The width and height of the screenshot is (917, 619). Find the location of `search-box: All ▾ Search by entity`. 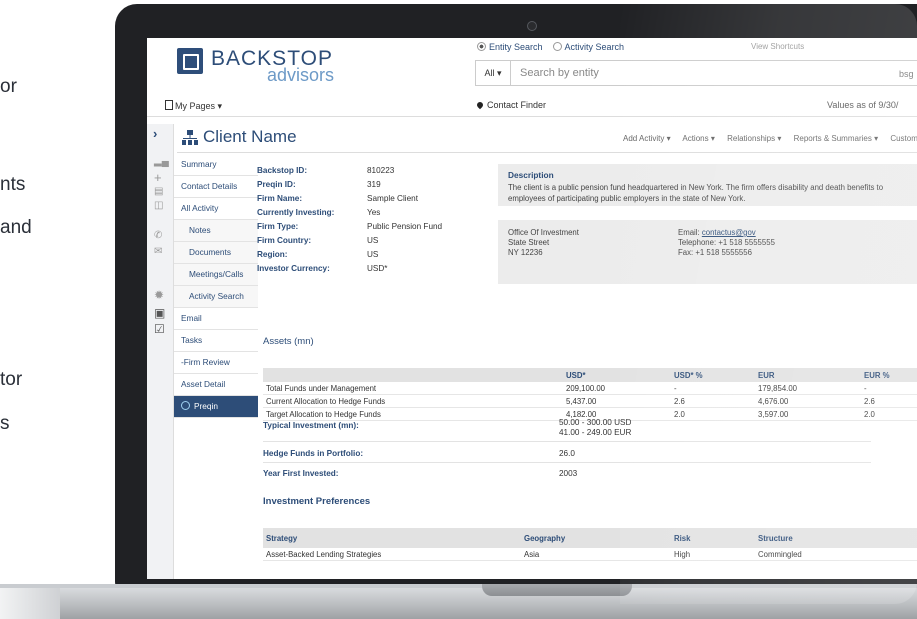

search-box: All ▾ Search by entity is located at coordinates (696, 73).